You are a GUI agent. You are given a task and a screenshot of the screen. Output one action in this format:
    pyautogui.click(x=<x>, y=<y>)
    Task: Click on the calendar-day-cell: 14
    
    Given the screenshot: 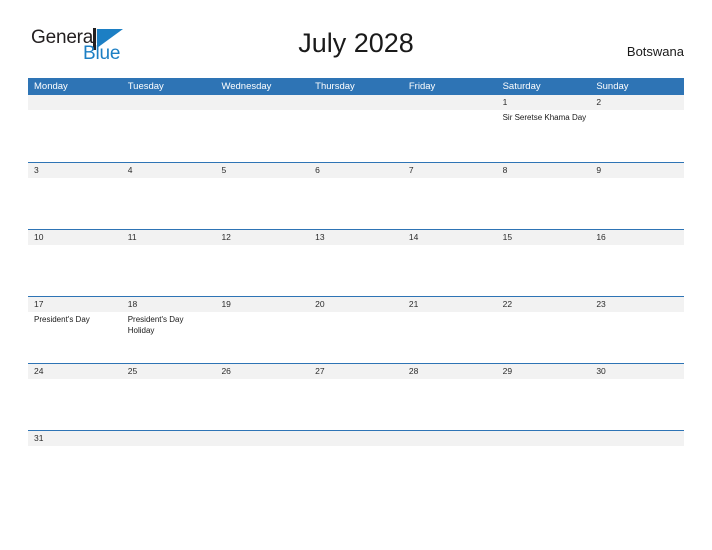 What is the action you would take?
    pyautogui.click(x=450, y=263)
    